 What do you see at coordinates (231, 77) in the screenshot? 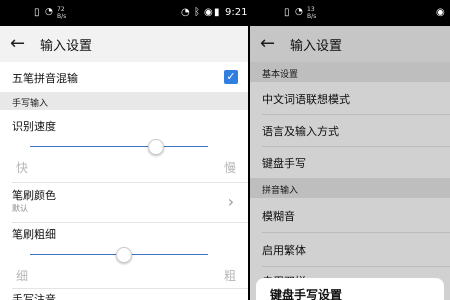
I see `wubi-mix-checkbox: ✓` at bounding box center [231, 77].